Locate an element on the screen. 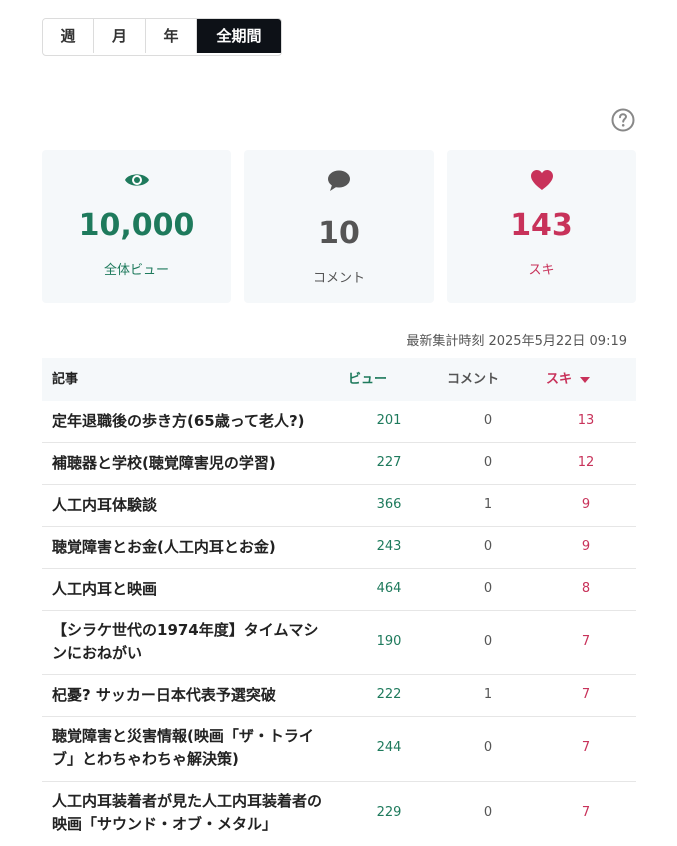 This screenshot has height=846, width=677. comment-icon is located at coordinates (339, 180).